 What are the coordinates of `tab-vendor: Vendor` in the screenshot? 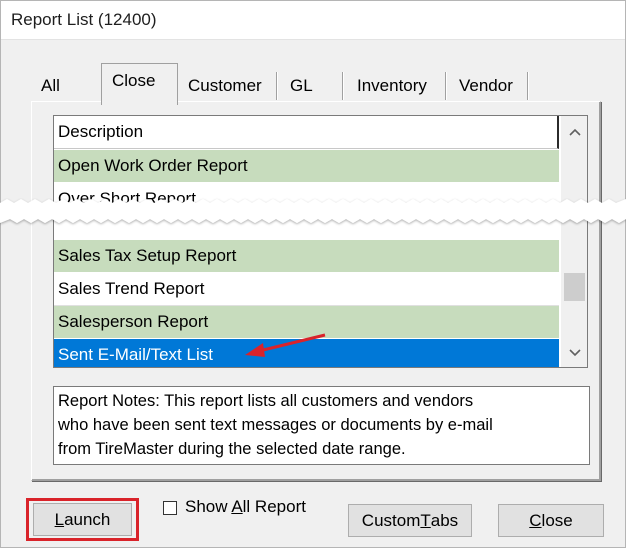 It's located at (489, 86).